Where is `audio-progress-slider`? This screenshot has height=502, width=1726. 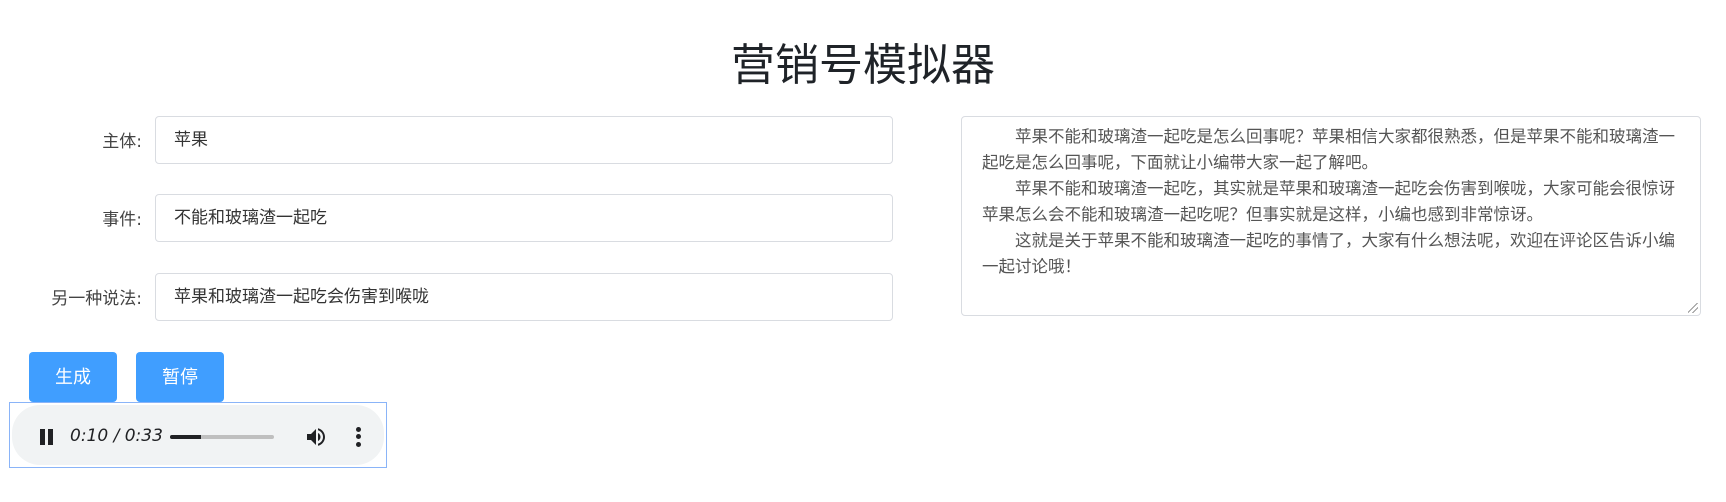 audio-progress-slider is located at coordinates (222, 437).